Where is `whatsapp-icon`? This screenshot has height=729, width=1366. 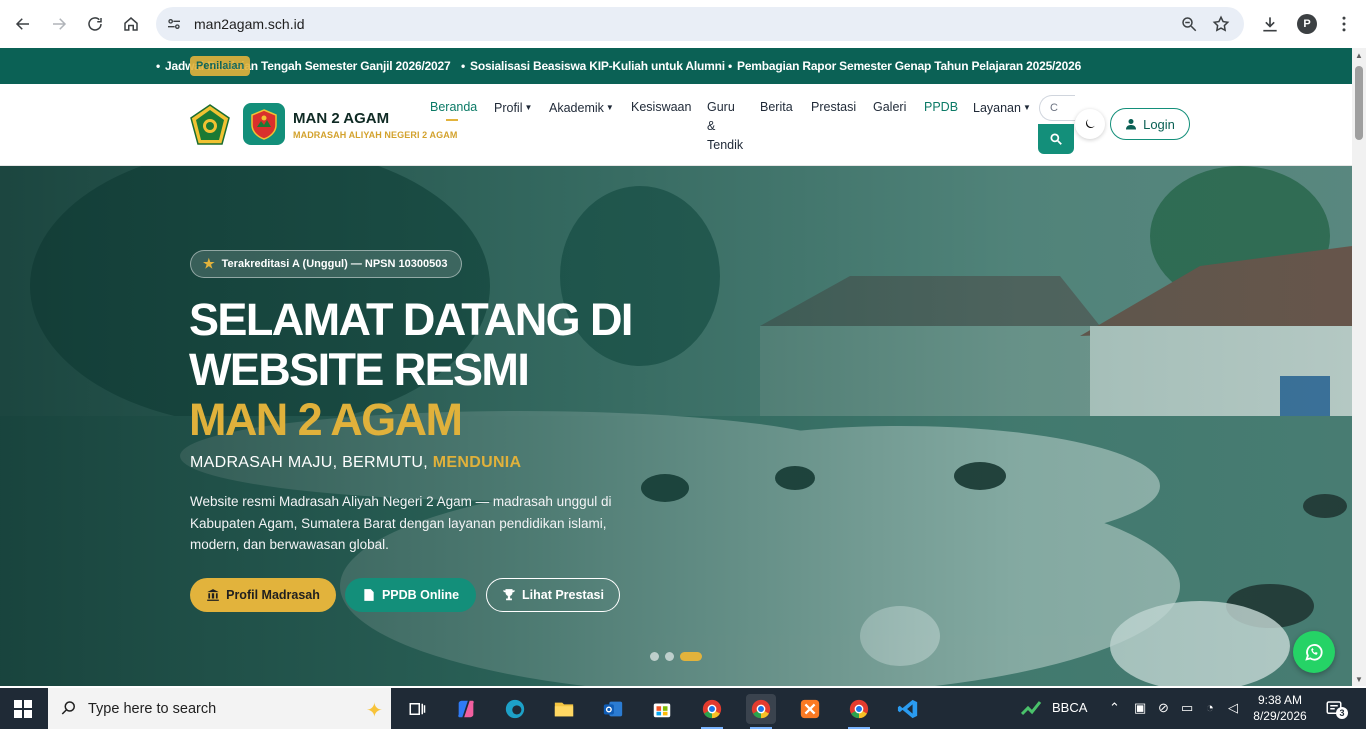 whatsapp-icon is located at coordinates (1314, 652).